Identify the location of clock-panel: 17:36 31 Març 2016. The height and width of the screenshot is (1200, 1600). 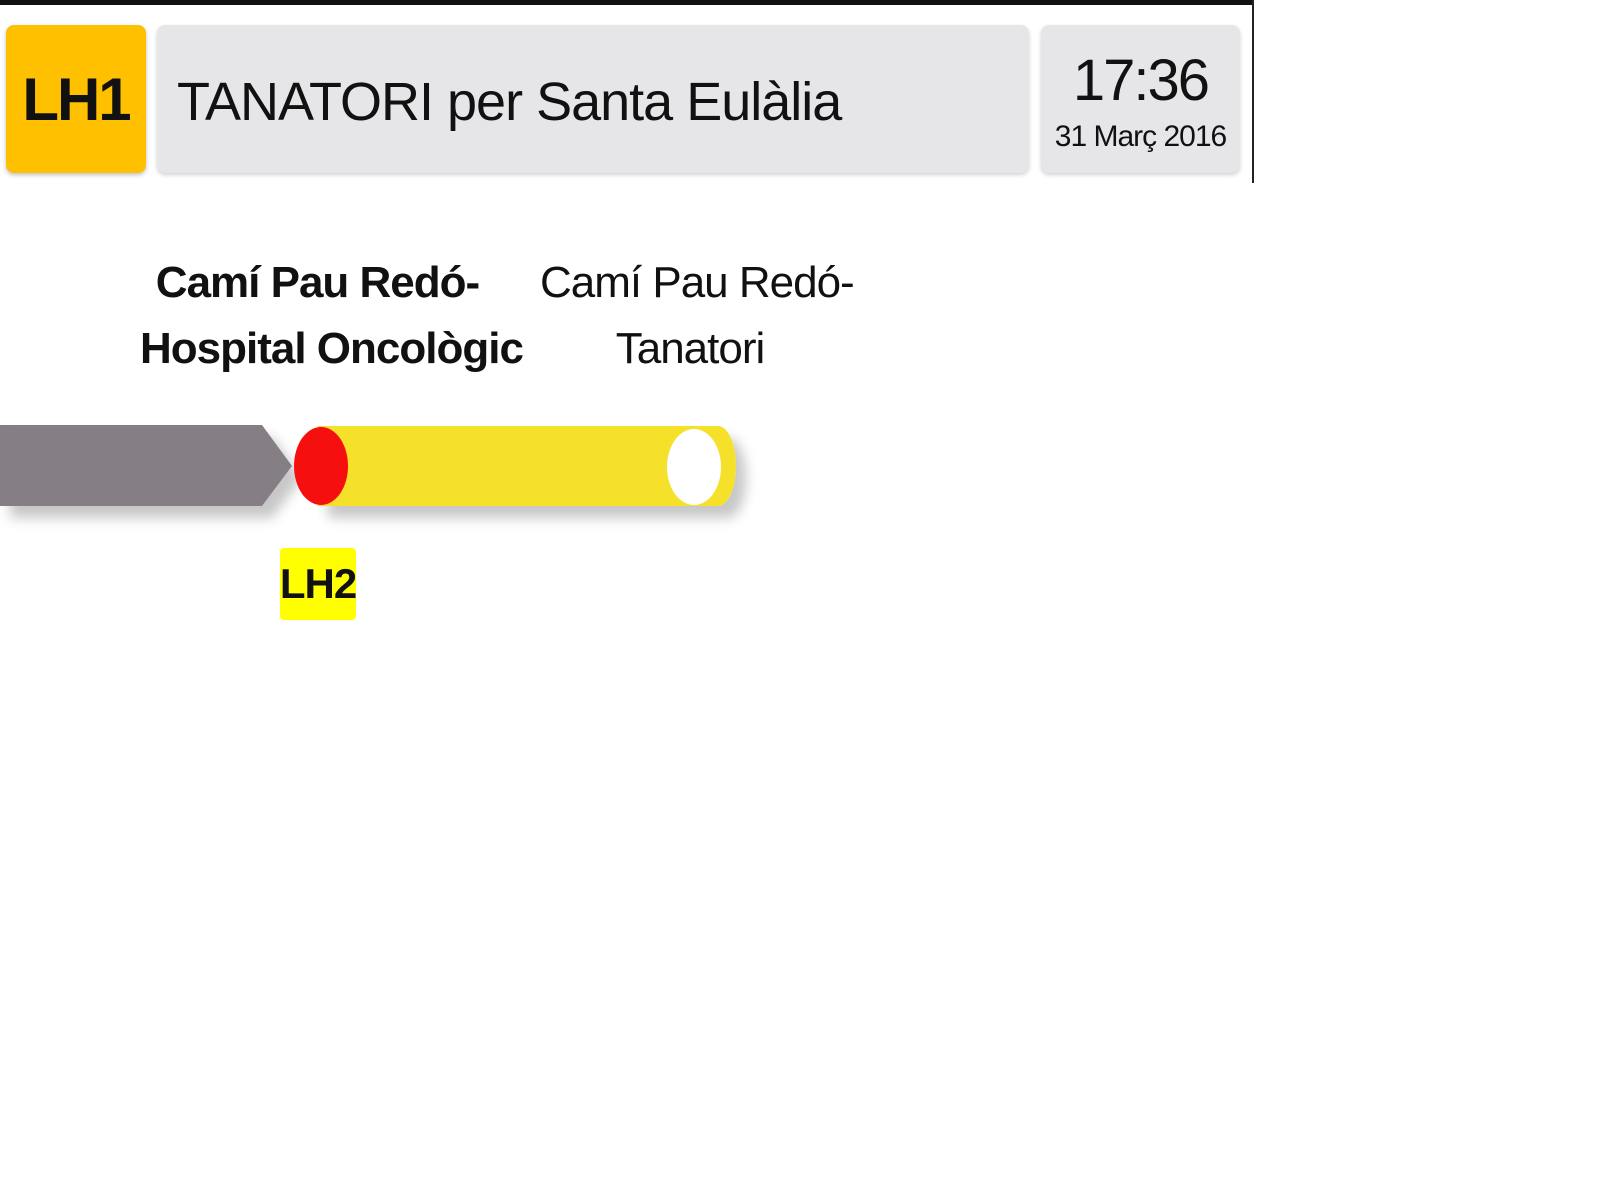
(1140, 99).